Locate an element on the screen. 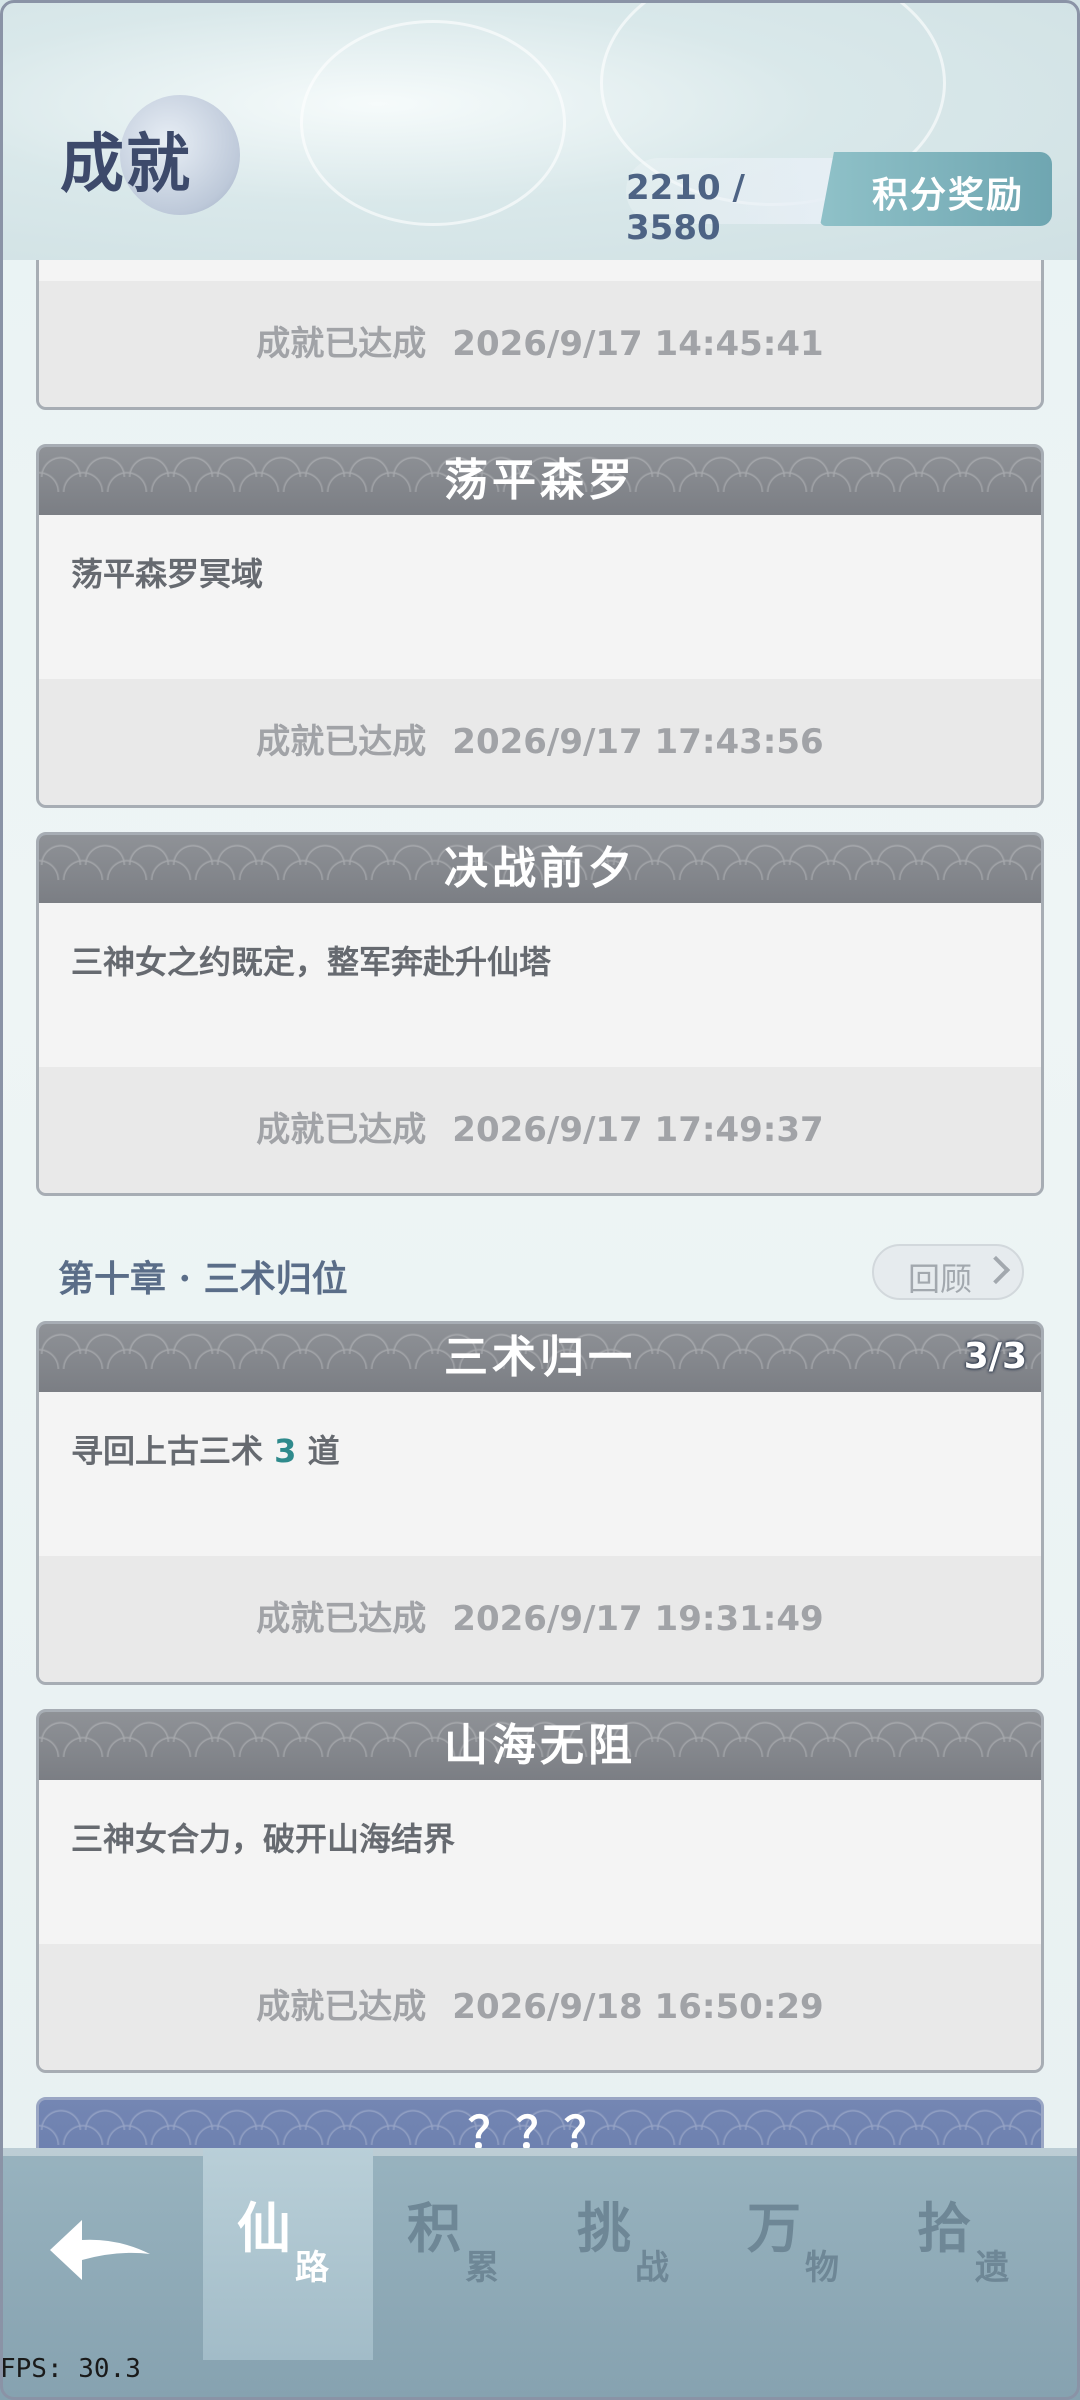  tab-sub-label: 累 is located at coordinates (482, 2268).